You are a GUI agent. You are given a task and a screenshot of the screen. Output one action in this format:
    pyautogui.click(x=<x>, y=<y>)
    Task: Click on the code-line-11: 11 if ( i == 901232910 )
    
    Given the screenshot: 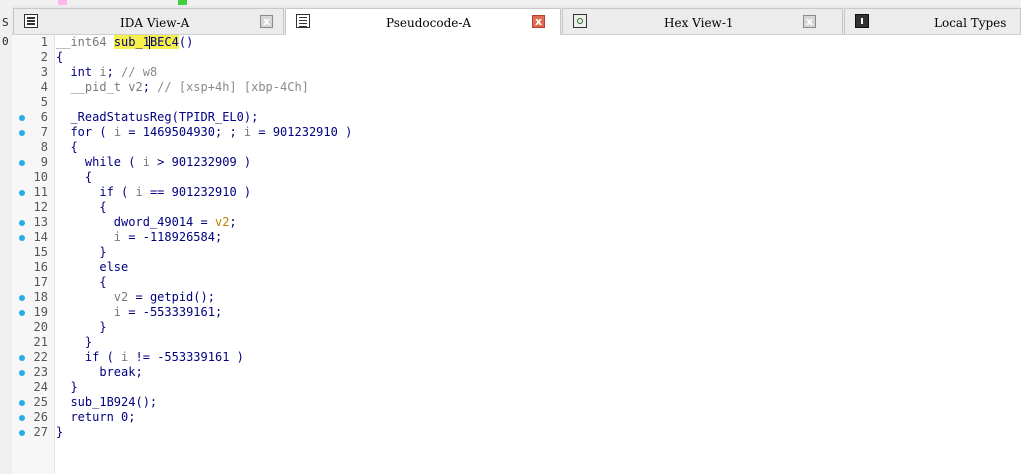 What is the action you would take?
    pyautogui.click(x=516, y=192)
    